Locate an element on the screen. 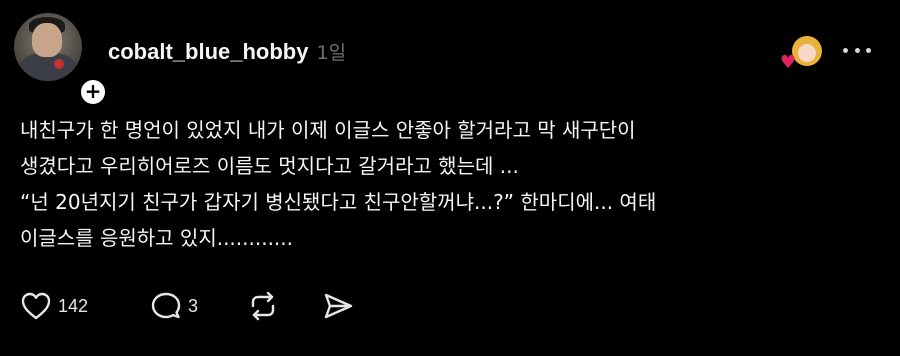  comment-bubble-icon is located at coordinates (166, 305).